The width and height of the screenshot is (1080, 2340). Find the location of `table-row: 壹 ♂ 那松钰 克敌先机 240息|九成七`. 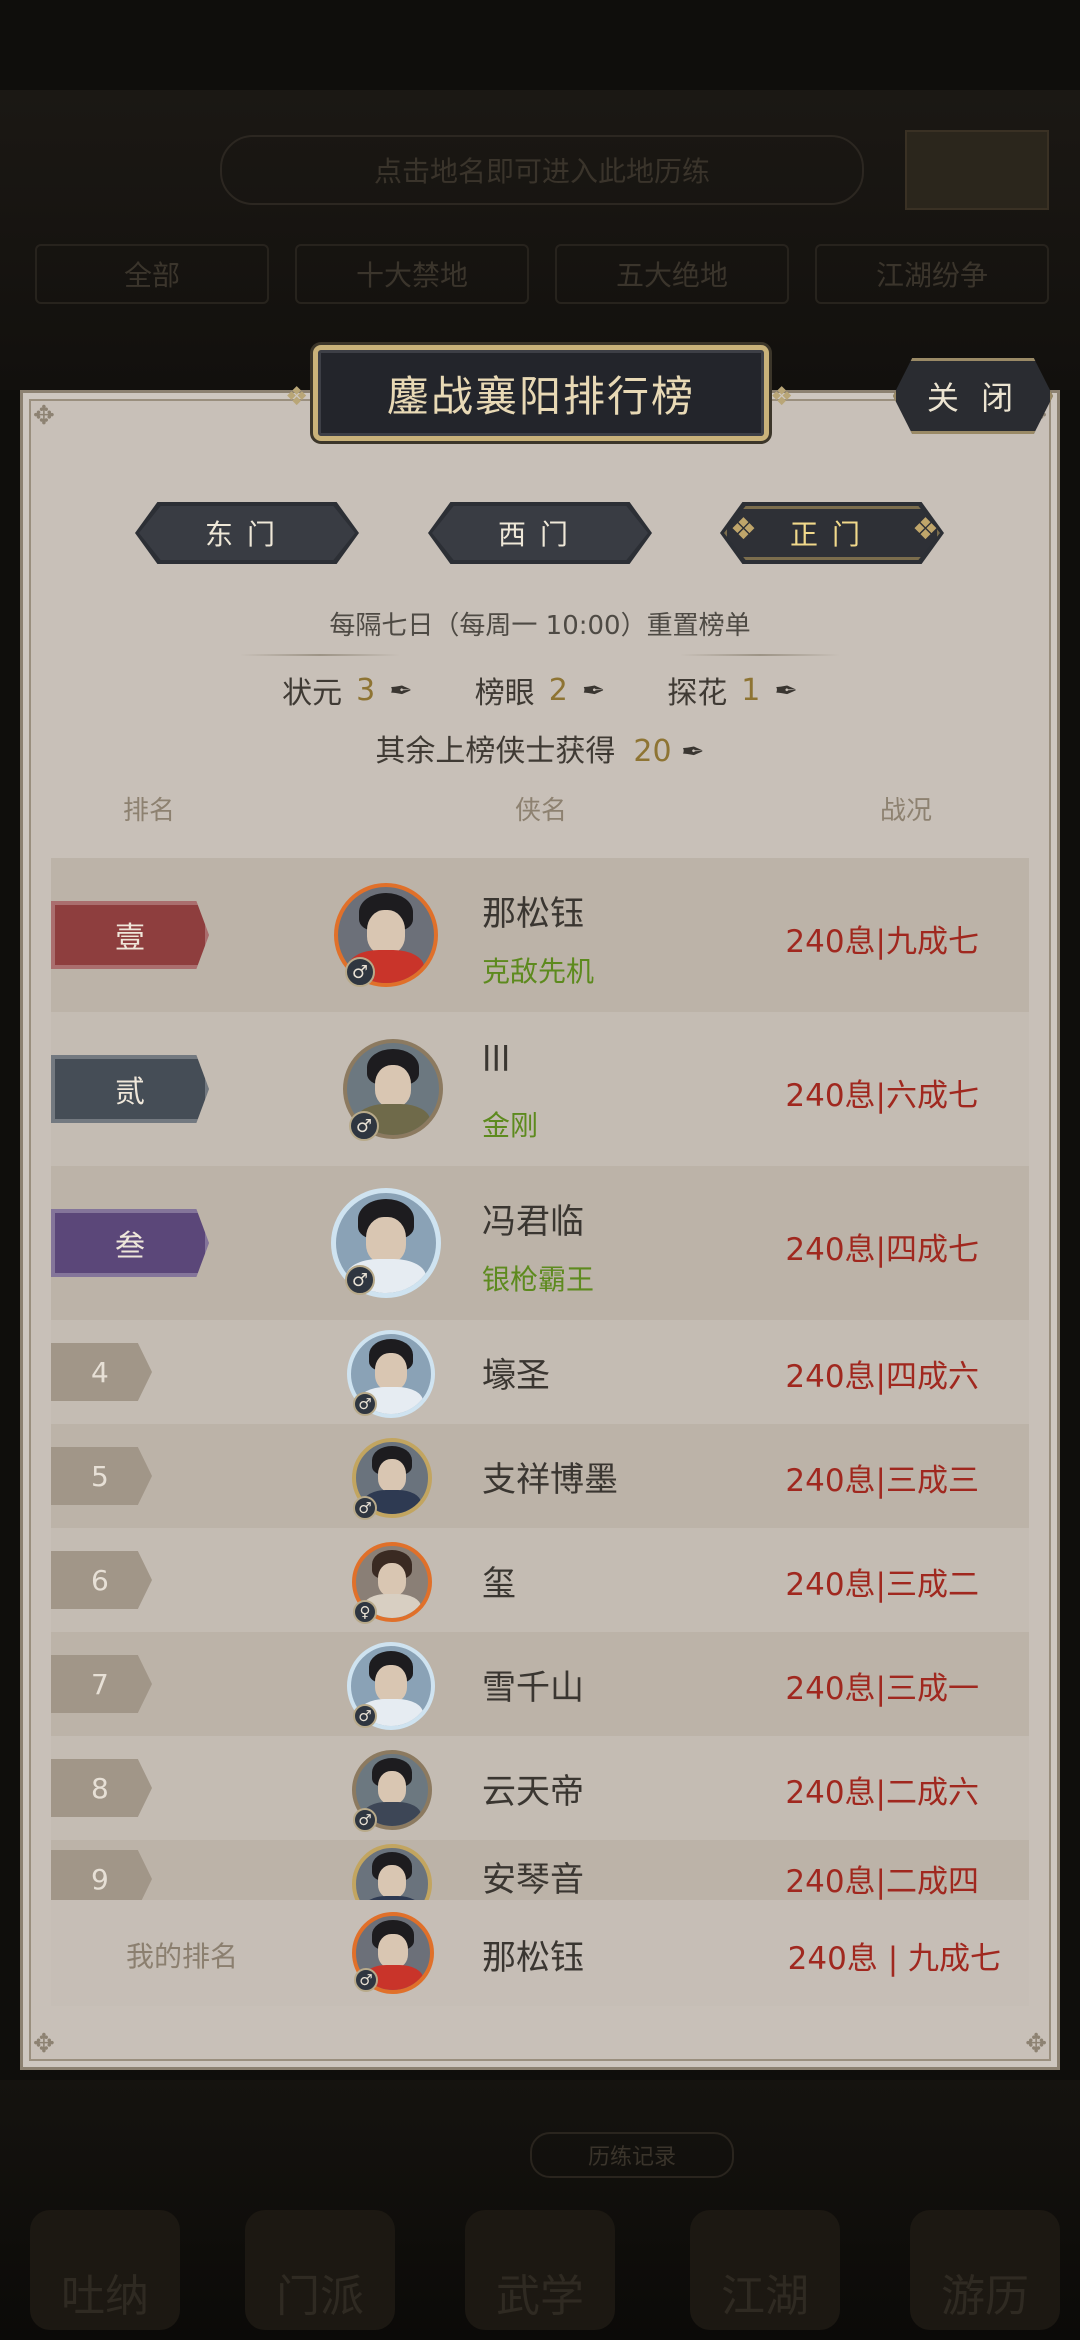

table-row: 壹 ♂ 那松钰 克敌先机 240息|九成七 is located at coordinates (540, 935).